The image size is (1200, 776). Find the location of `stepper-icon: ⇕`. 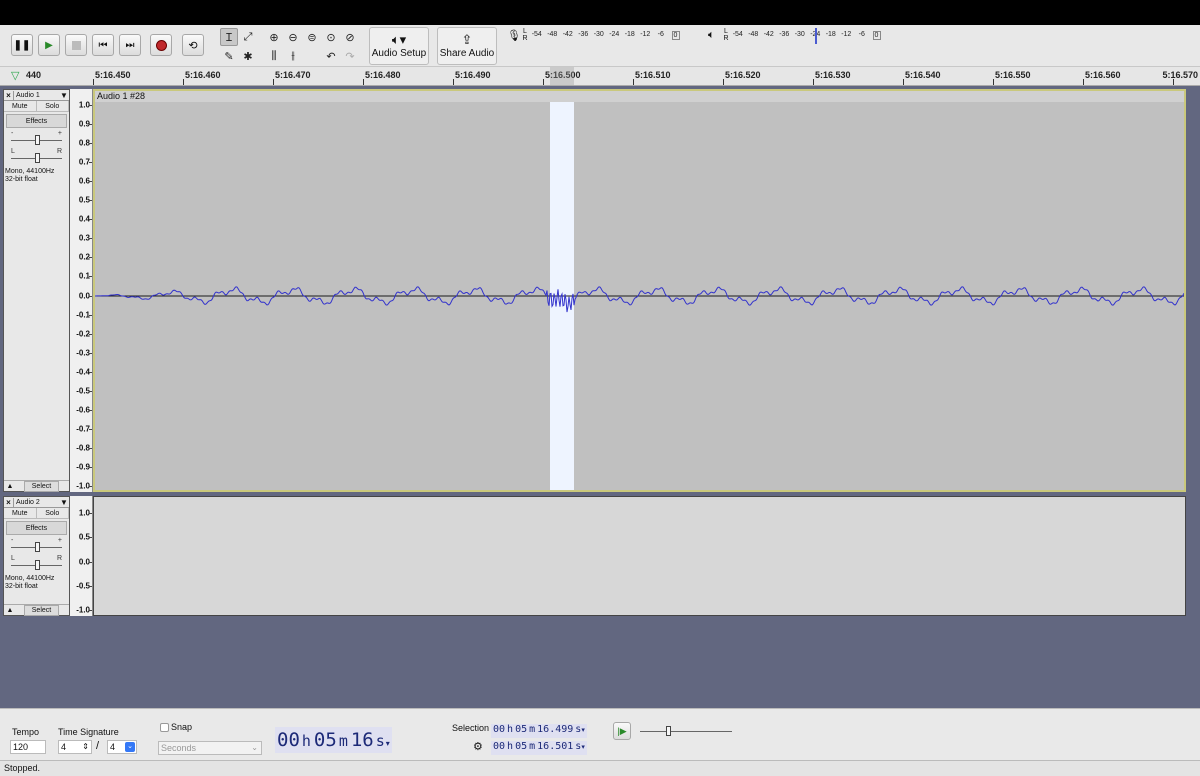

stepper-icon: ⇕ is located at coordinates (85, 747).